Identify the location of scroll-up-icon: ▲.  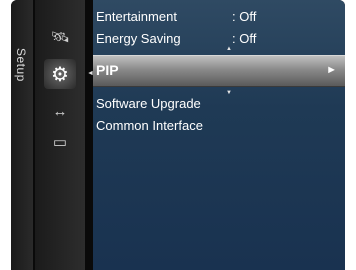
(229, 49).